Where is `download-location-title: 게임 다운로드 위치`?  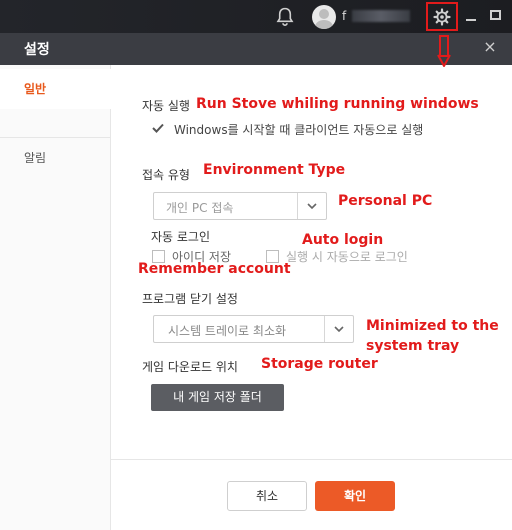
download-location-title: 게임 다운로드 위치 is located at coordinates (190, 367).